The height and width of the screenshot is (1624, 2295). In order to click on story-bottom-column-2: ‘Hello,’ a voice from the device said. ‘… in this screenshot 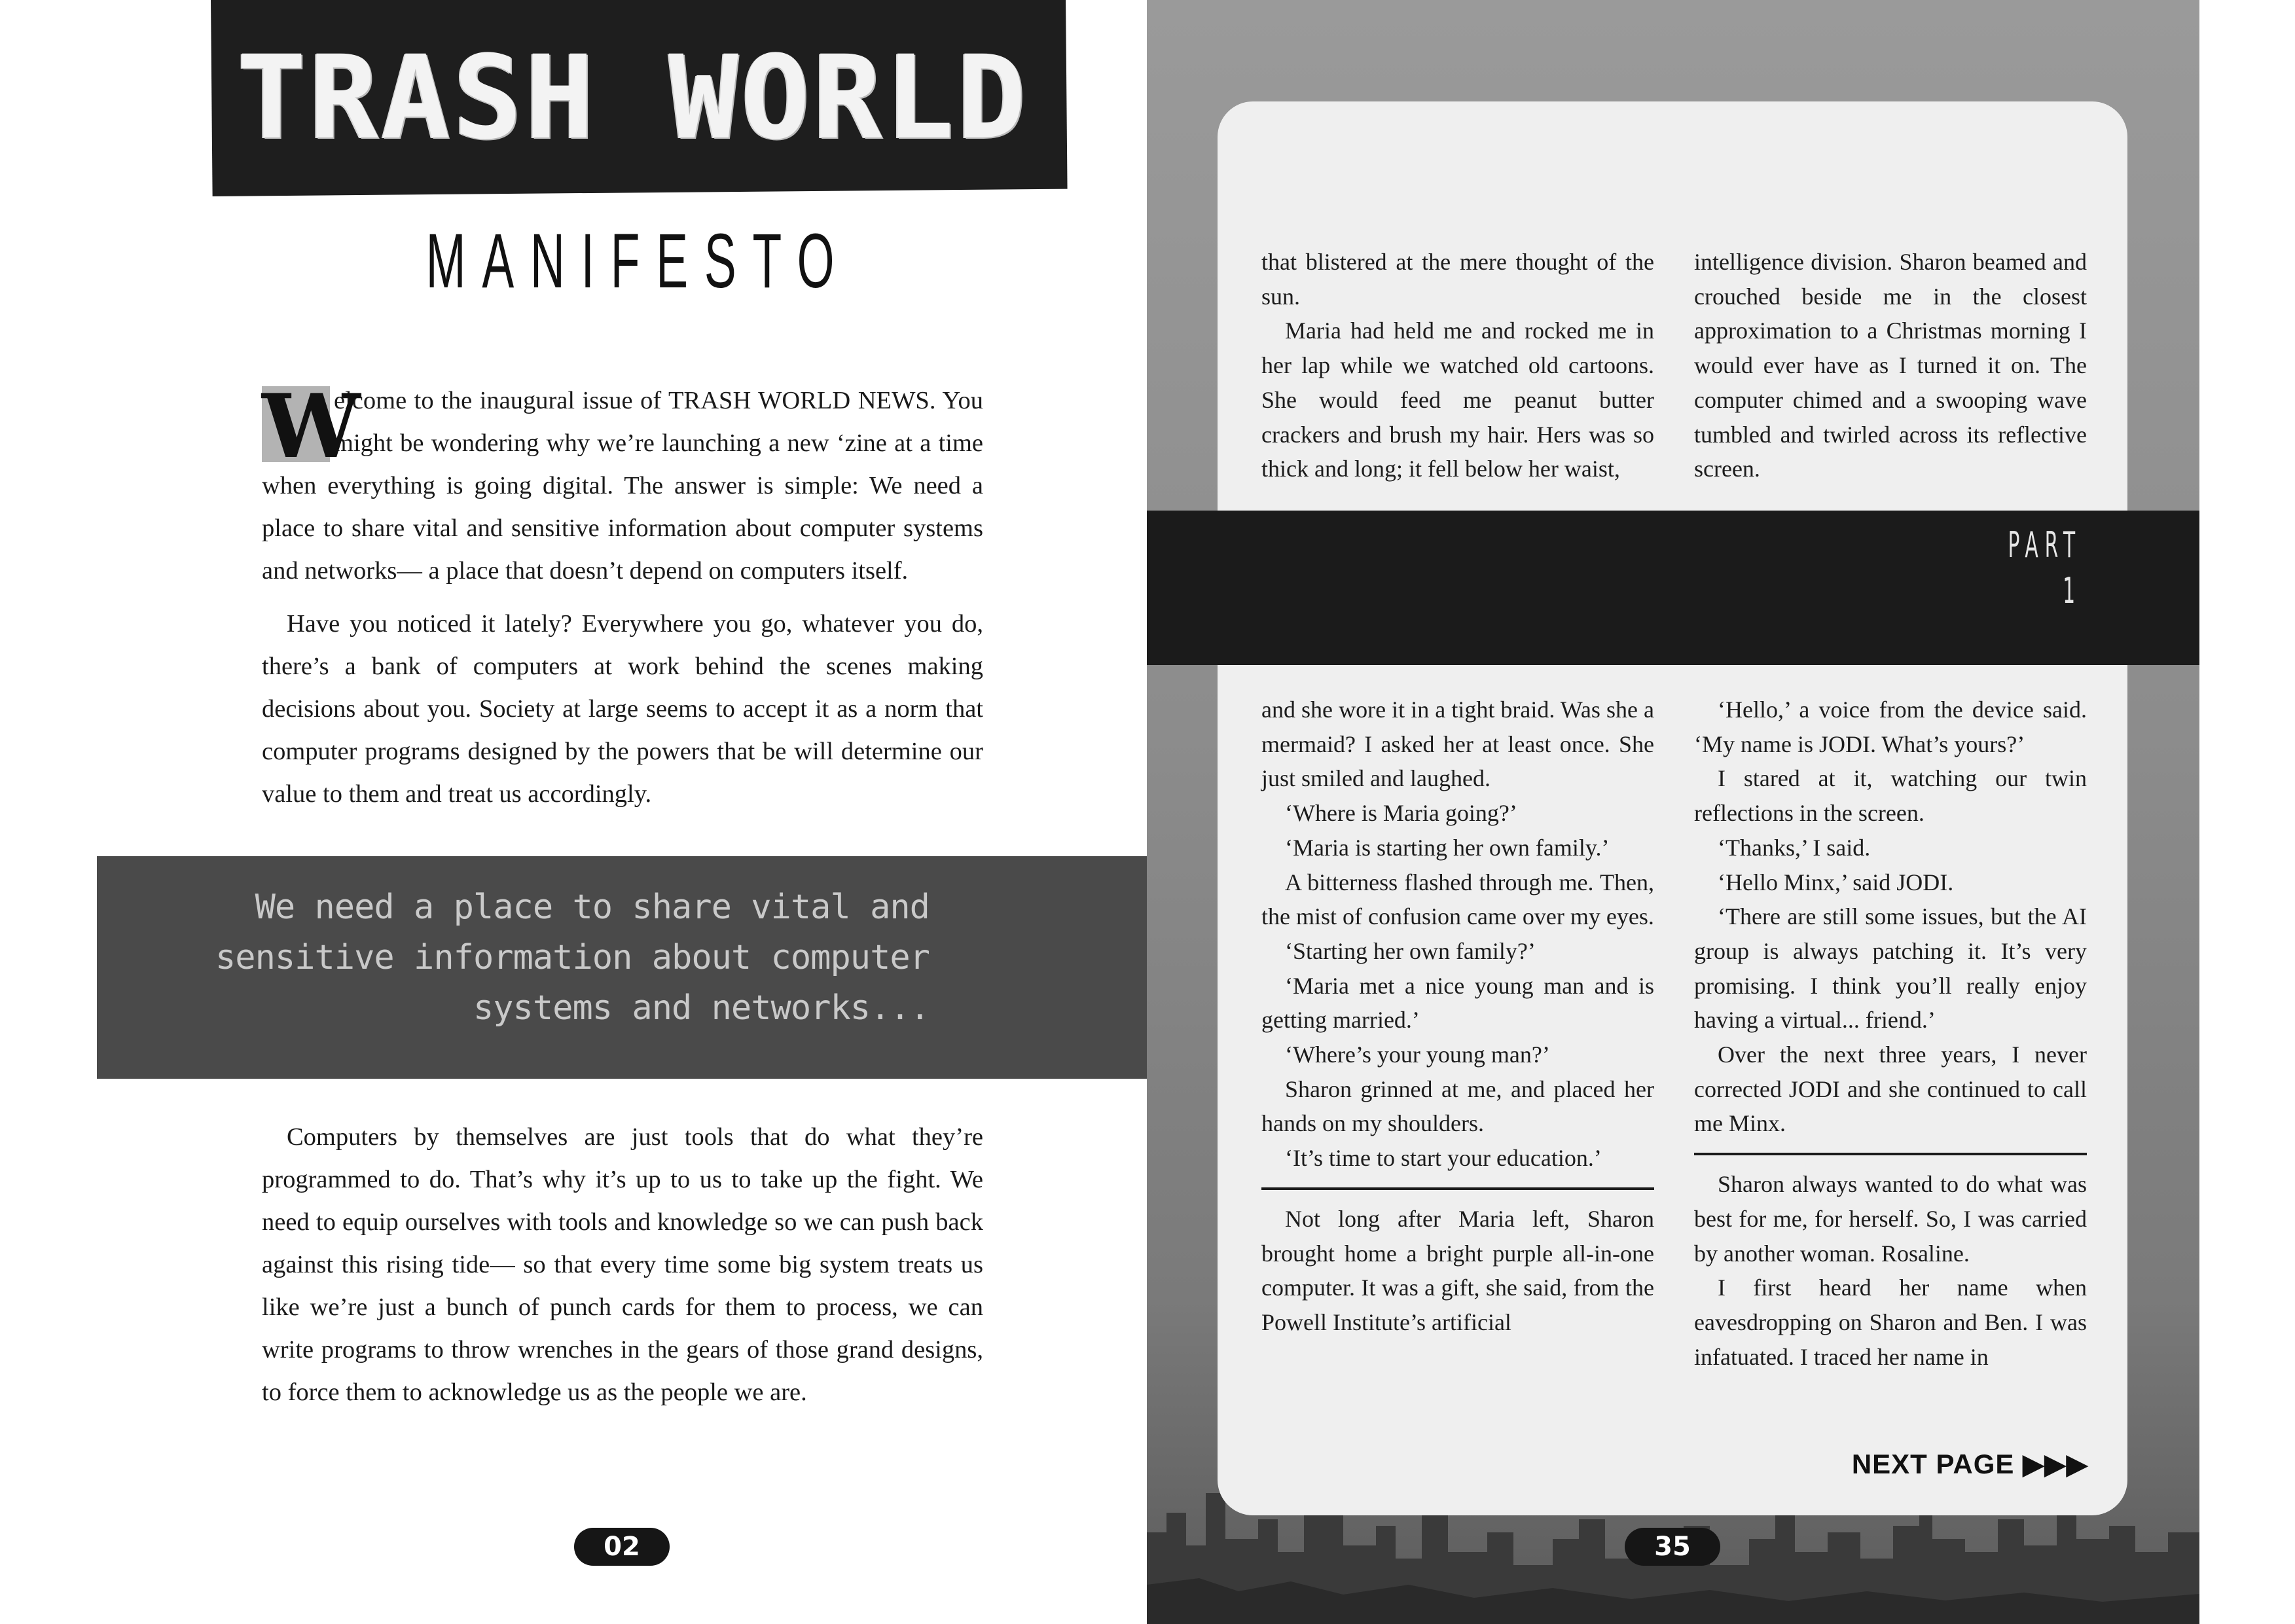, I will do `click(1891, 1033)`.